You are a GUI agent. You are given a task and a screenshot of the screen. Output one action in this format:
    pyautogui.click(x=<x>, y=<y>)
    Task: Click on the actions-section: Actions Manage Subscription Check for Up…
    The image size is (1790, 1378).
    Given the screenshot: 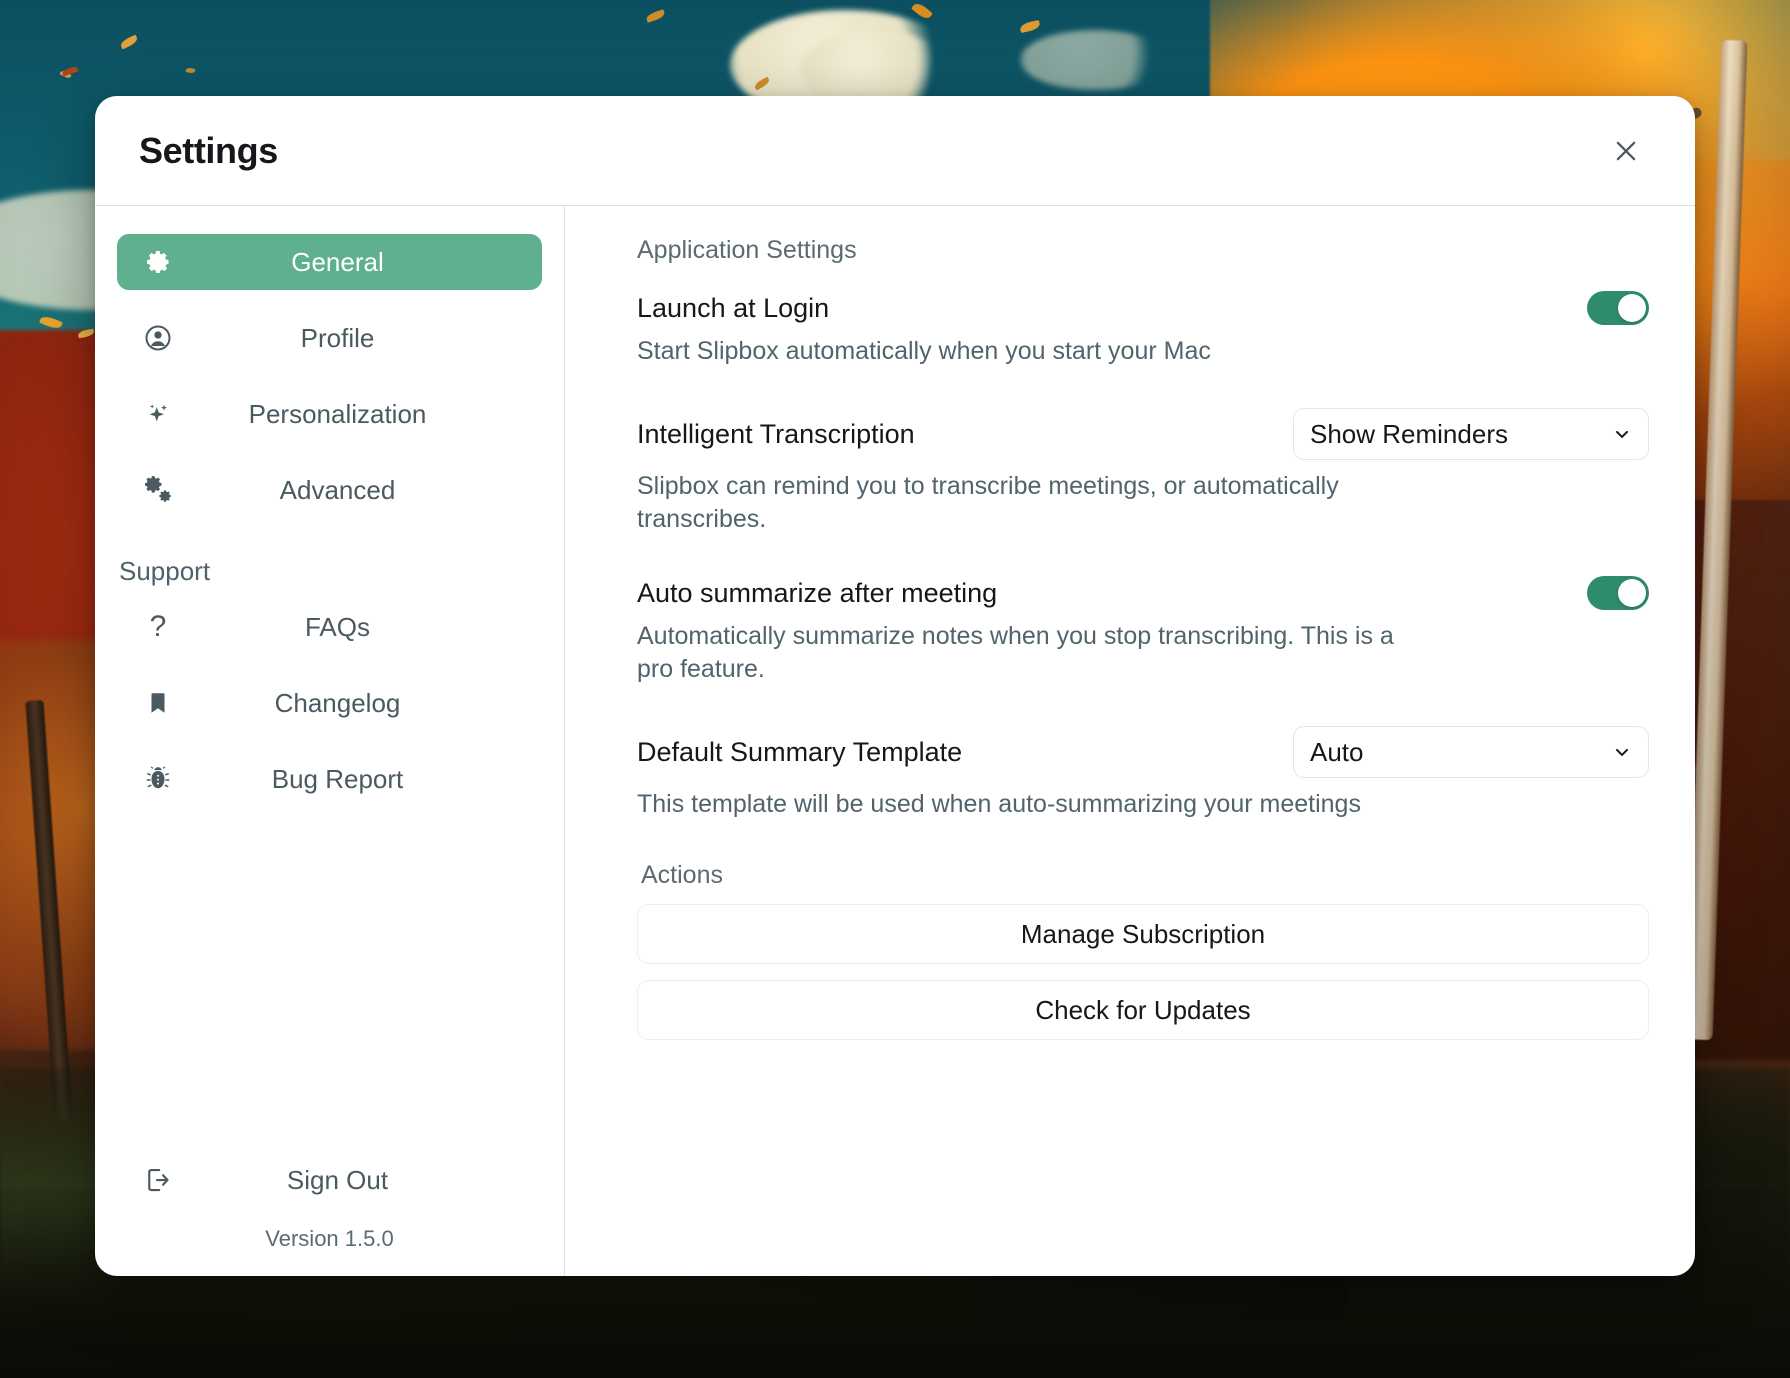 What is the action you would take?
    pyautogui.click(x=1143, y=950)
    